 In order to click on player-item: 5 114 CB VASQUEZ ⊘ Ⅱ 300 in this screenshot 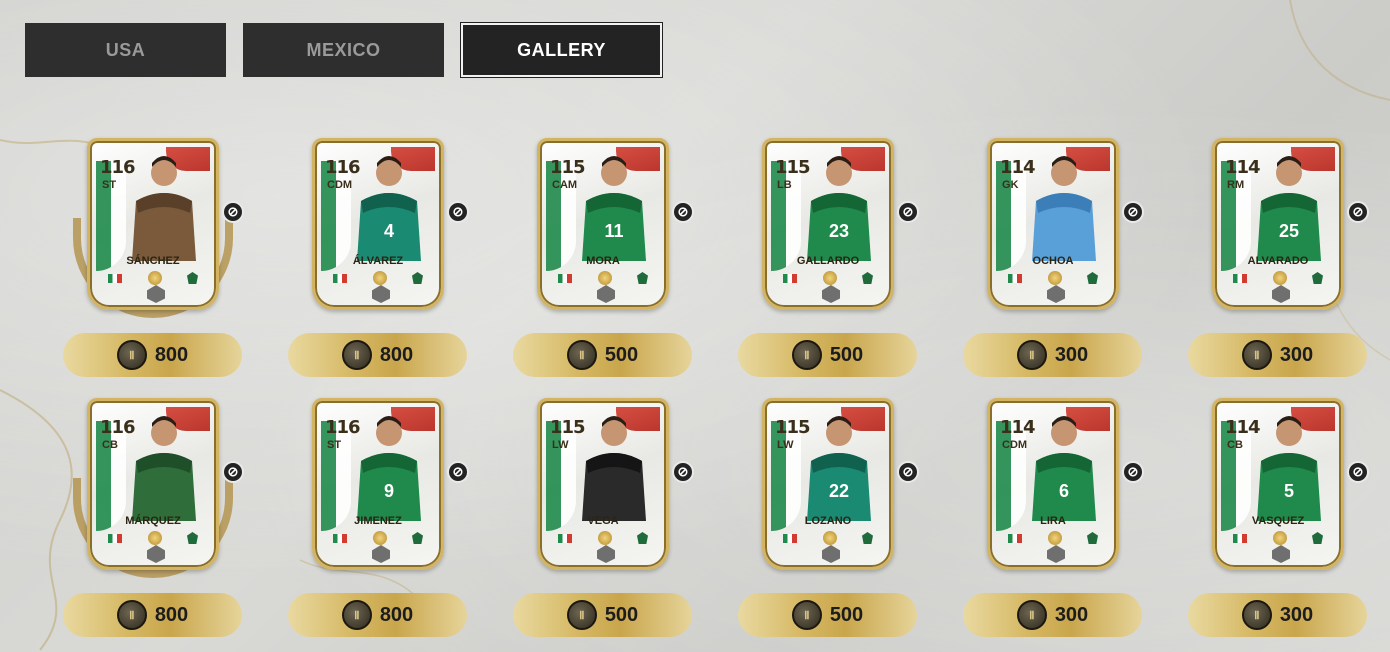, I will do `click(1278, 518)`.